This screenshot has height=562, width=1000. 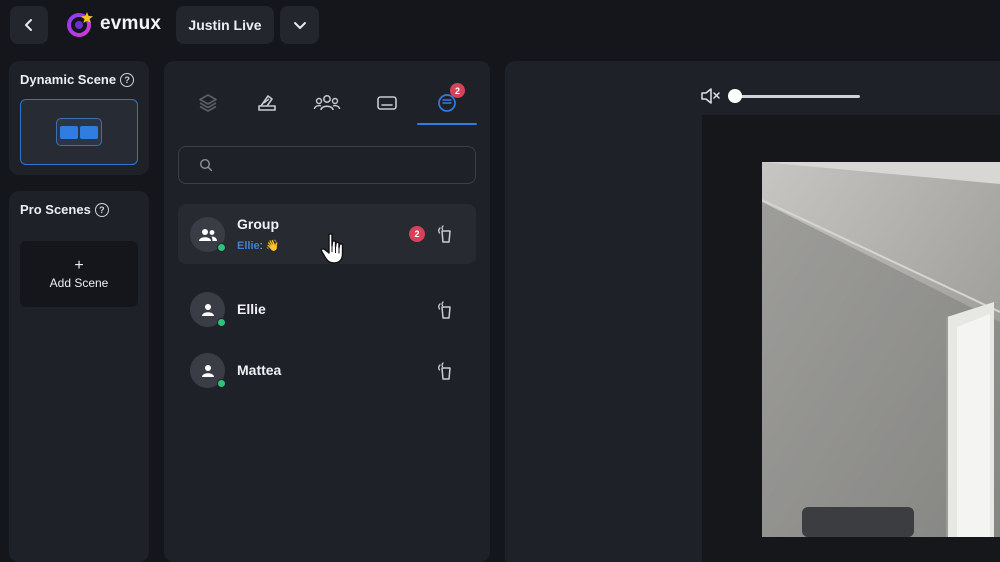 What do you see at coordinates (68, 79) in the screenshot?
I see `dynamic-scene-title-text: Dynamic Scene` at bounding box center [68, 79].